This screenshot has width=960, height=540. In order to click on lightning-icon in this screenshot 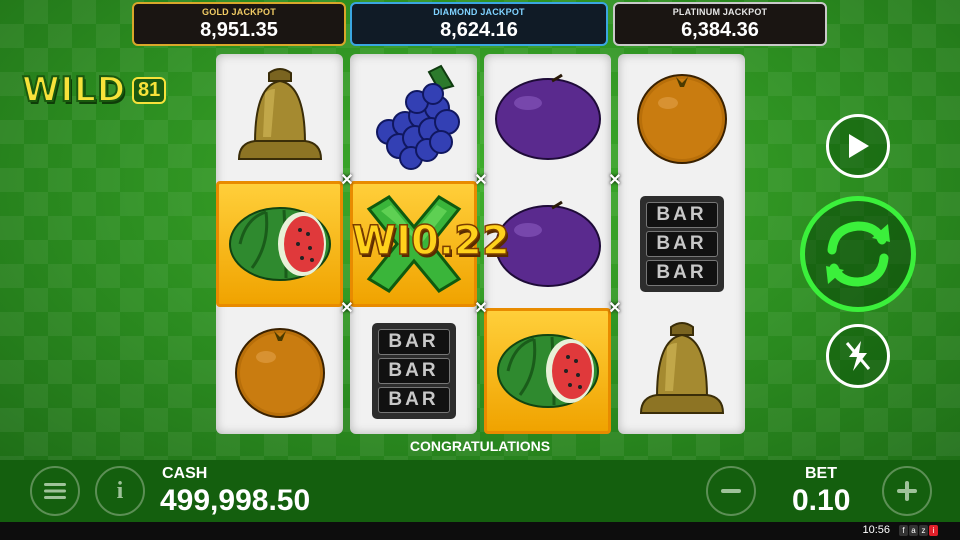, I will do `click(858, 356)`.